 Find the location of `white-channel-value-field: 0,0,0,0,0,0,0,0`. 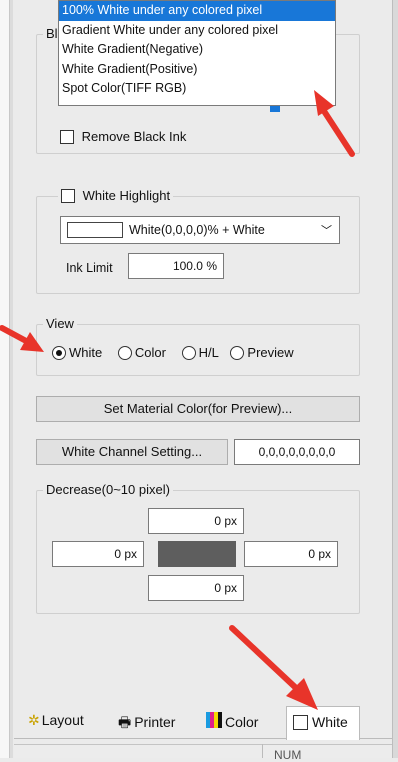

white-channel-value-field: 0,0,0,0,0,0,0,0 is located at coordinates (297, 452).